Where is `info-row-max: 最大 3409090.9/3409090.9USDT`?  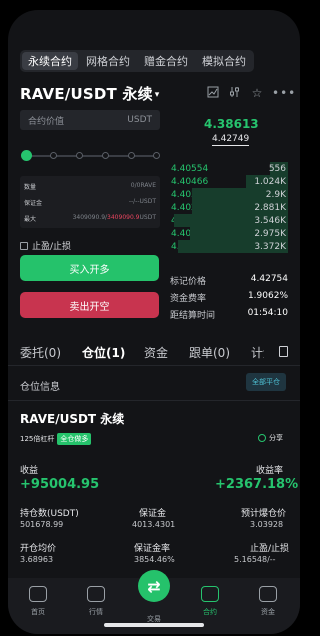
info-row-max: 最大 3409090.9/3409090.9USDT is located at coordinates (90, 218).